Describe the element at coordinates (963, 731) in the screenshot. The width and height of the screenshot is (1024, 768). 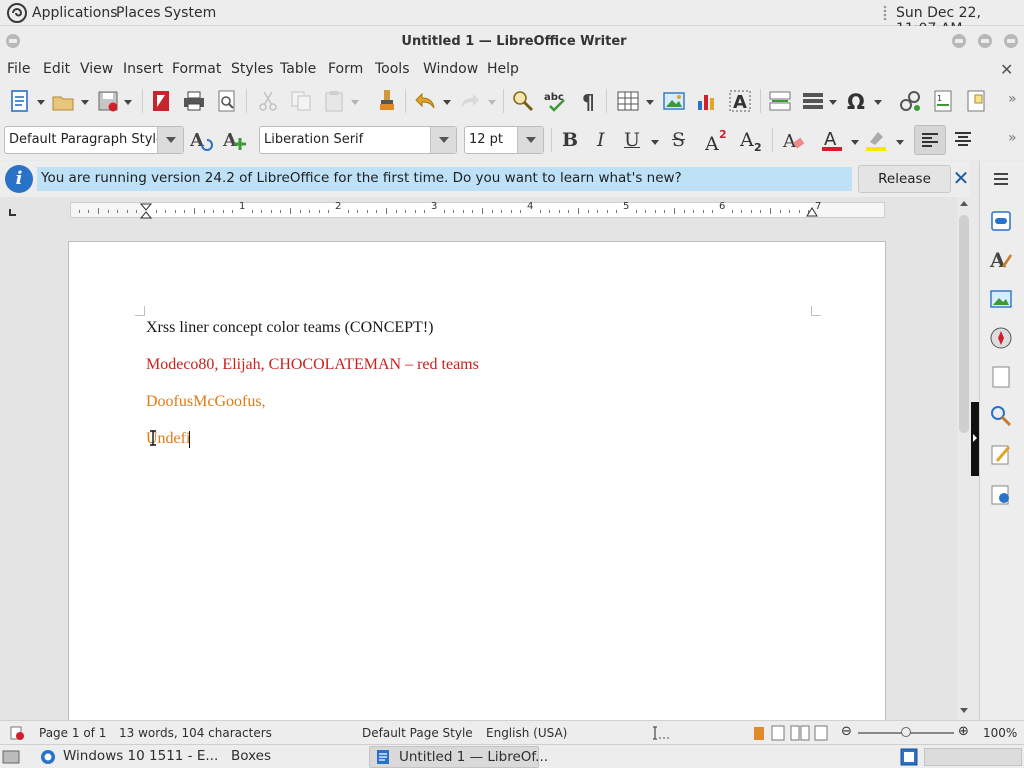
I see `zoom-in-icon: ⊕` at that location.